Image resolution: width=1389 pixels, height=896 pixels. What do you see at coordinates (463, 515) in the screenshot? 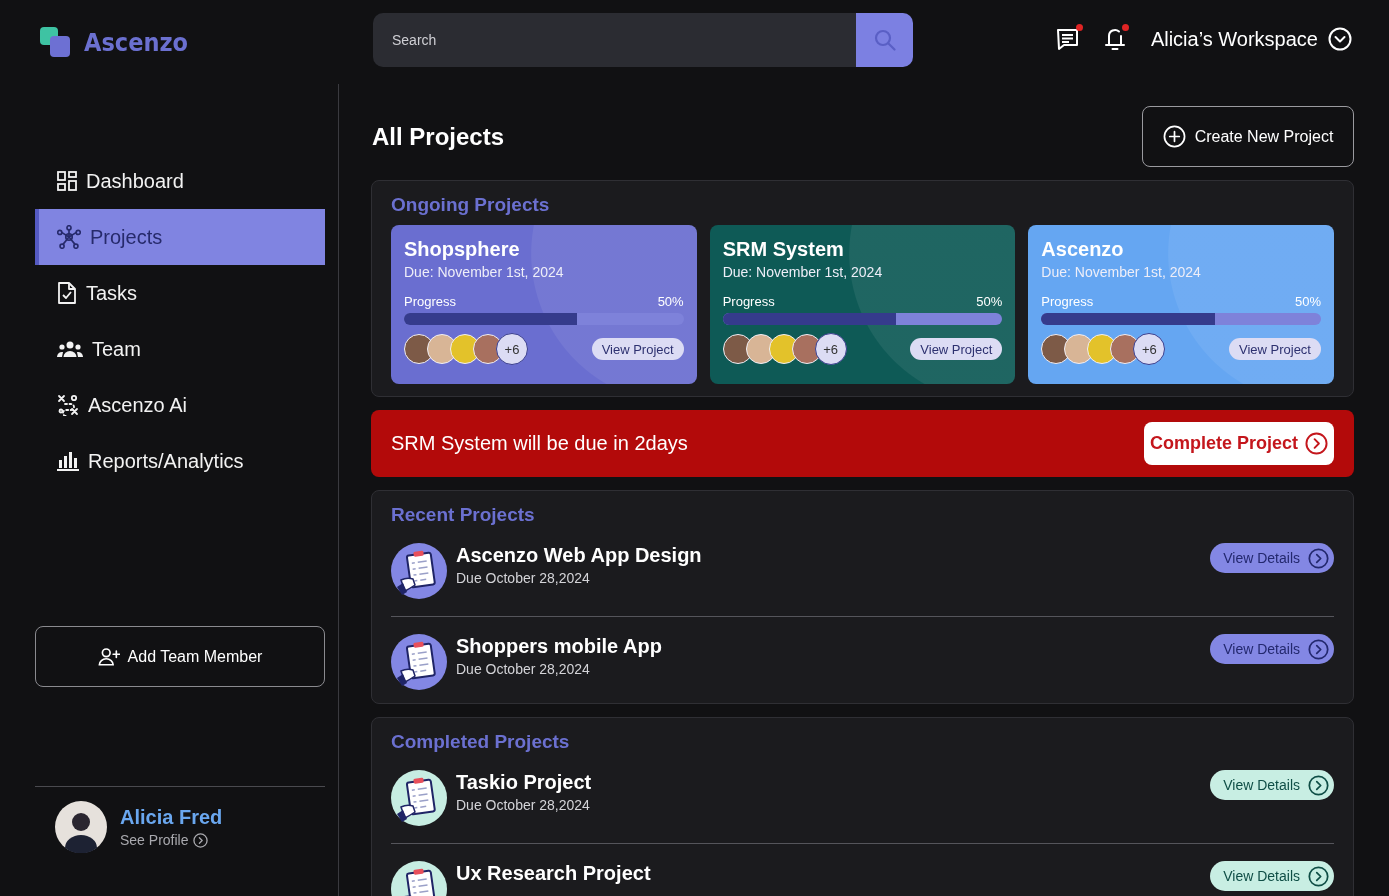
I see `section-title: Recent Projects` at bounding box center [463, 515].